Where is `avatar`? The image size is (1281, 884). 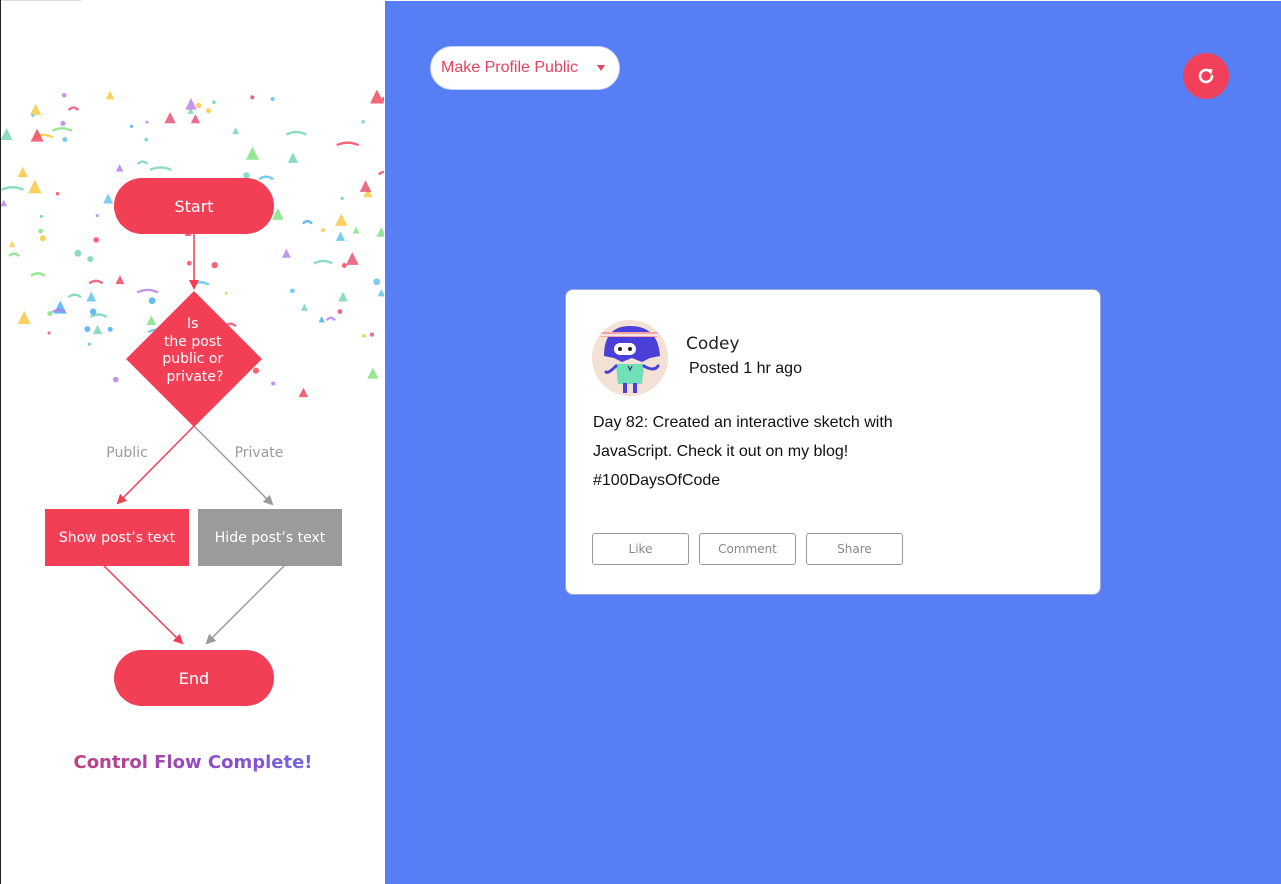
avatar is located at coordinates (630, 358).